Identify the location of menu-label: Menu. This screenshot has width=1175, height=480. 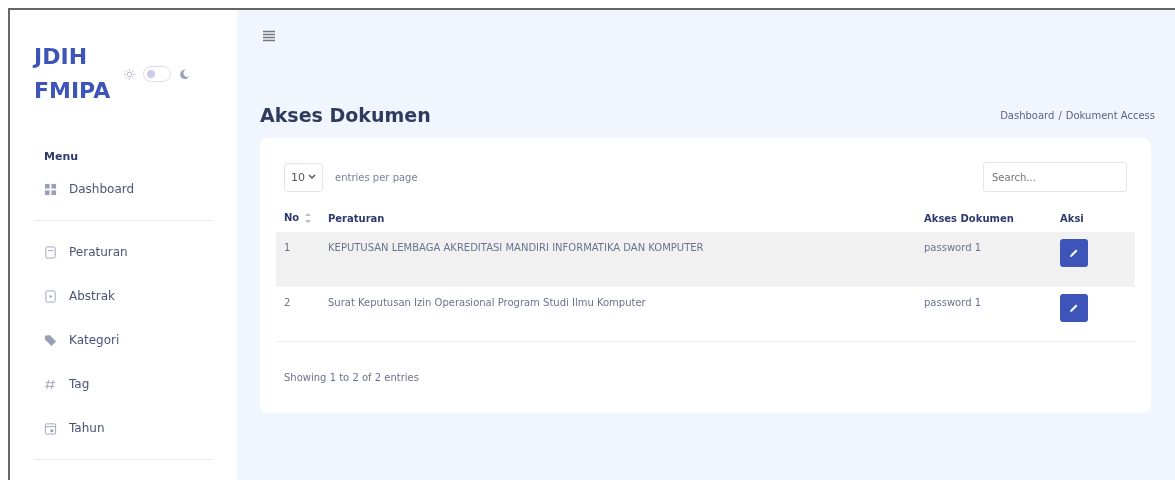
(62, 156).